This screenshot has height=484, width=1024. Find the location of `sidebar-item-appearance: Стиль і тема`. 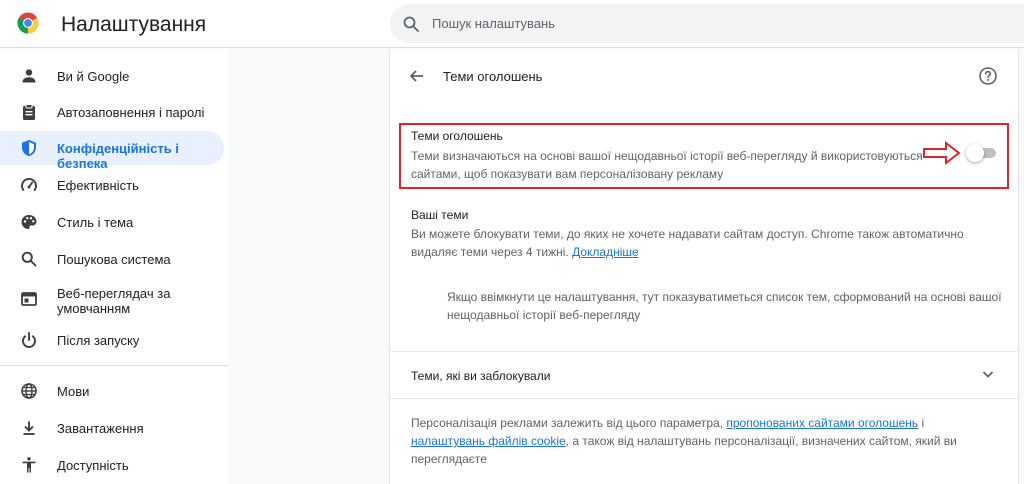

sidebar-item-appearance: Стиль і тема is located at coordinates (112, 222).